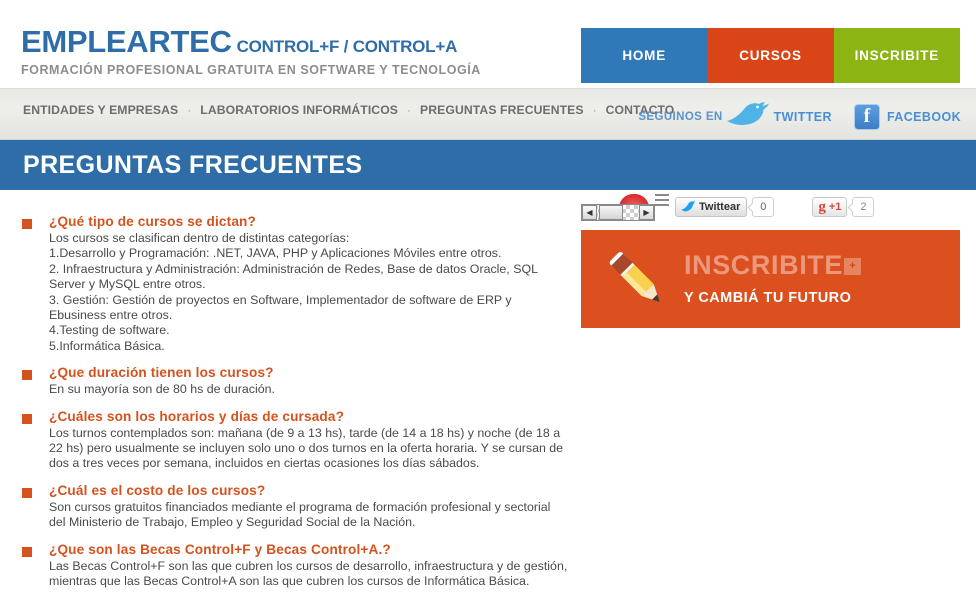  I want to click on google-plus-widget: g +1 2, so click(843, 207).